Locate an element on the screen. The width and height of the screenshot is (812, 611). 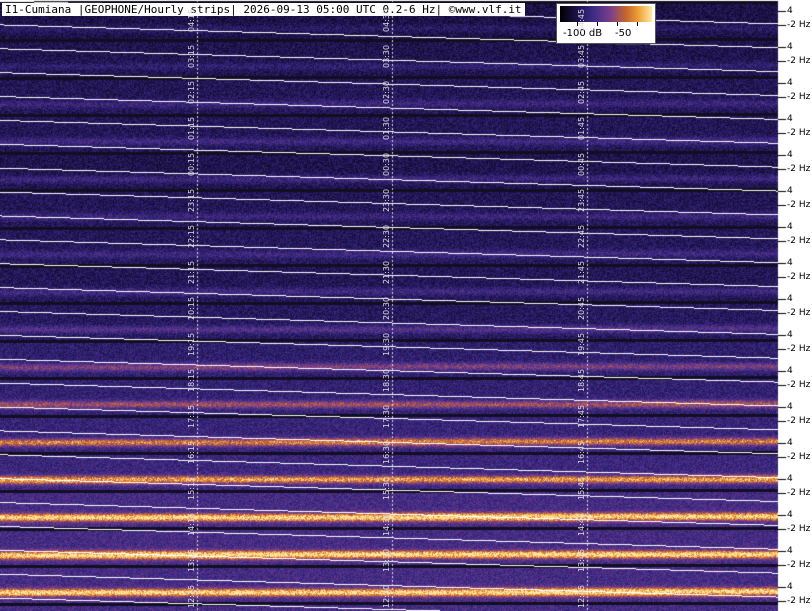
strip-time-label: 04:30 is located at coordinates (386, 20).